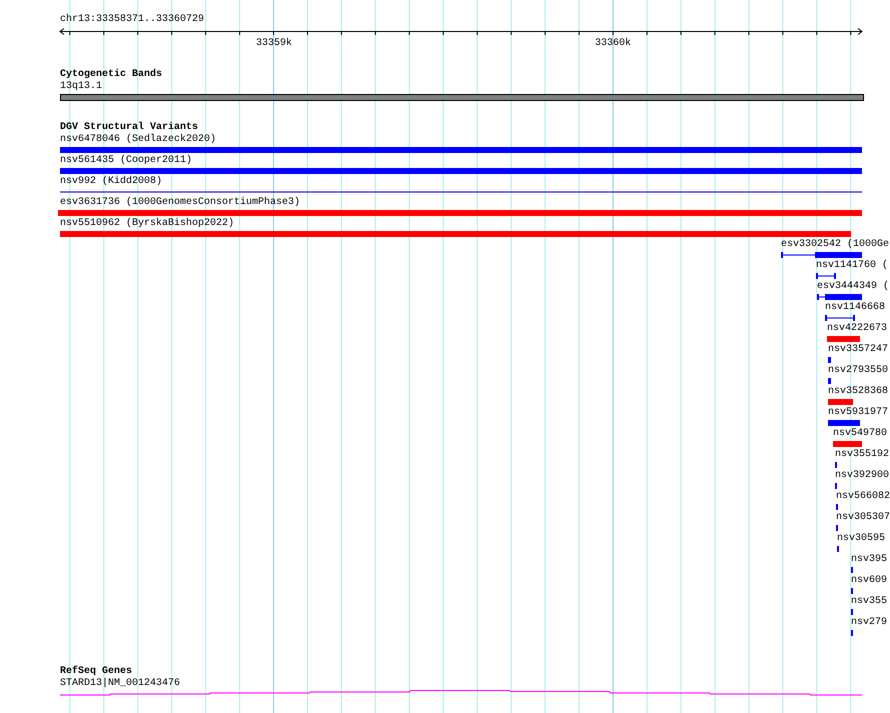  I want to click on variant-label: nsv566082, so click(863, 497).